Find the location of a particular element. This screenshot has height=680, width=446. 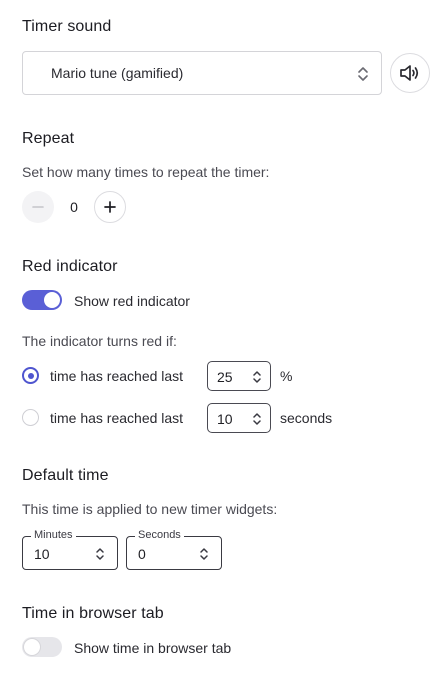

radio-seconds-option is located at coordinates (30, 417).